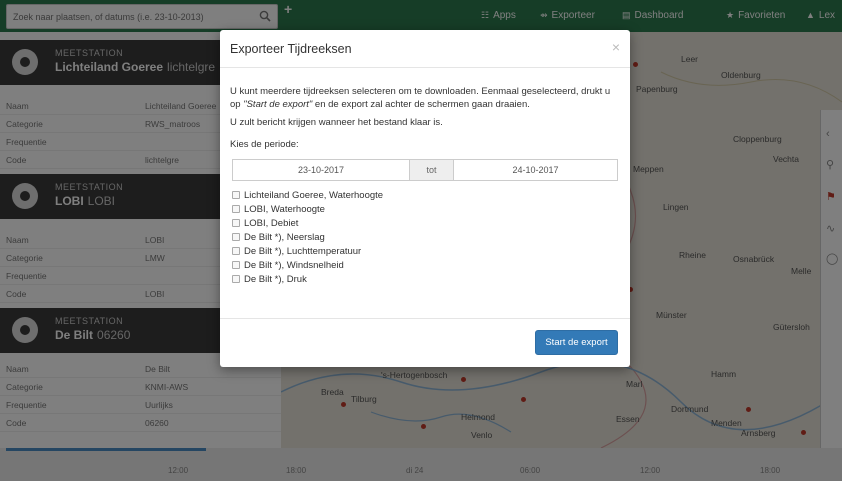  What do you see at coordinates (278, 104) in the screenshot?
I see `intro-emphasis: "Start de export"` at bounding box center [278, 104].